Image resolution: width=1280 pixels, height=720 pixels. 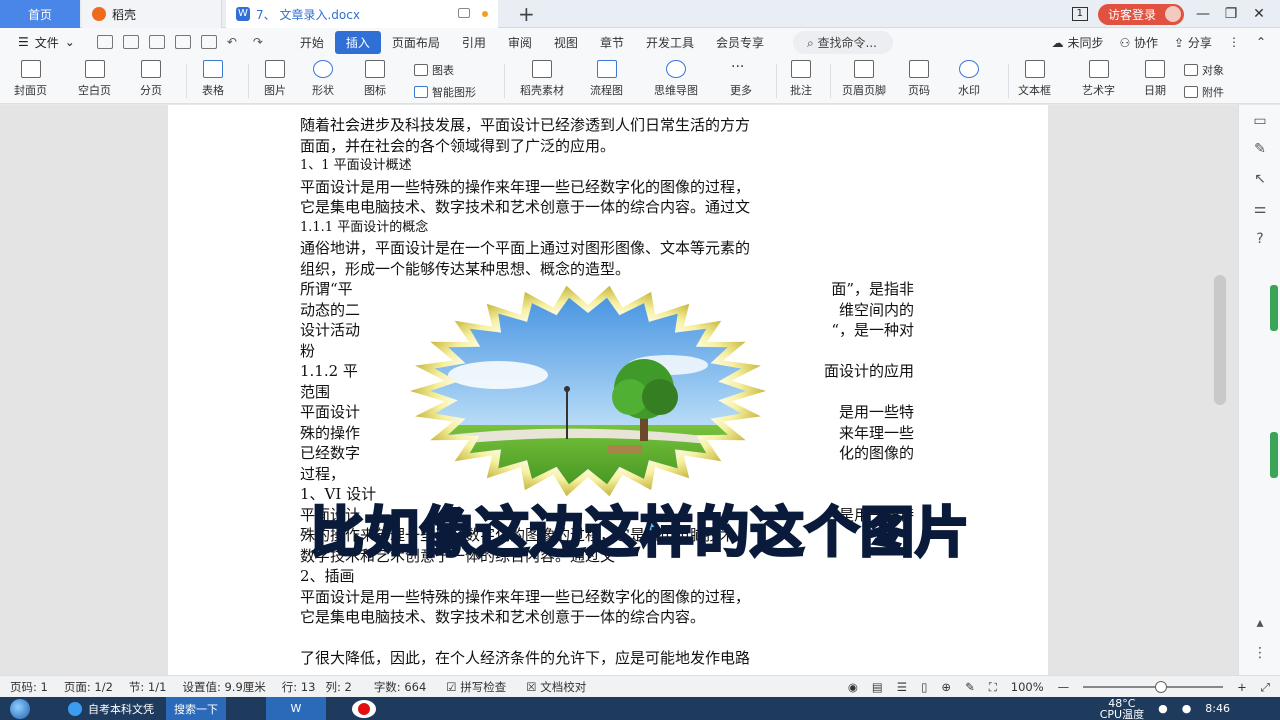 What do you see at coordinates (868, 371) in the screenshot?
I see `wrapped-text-right: 面设计的应用` at bounding box center [868, 371].